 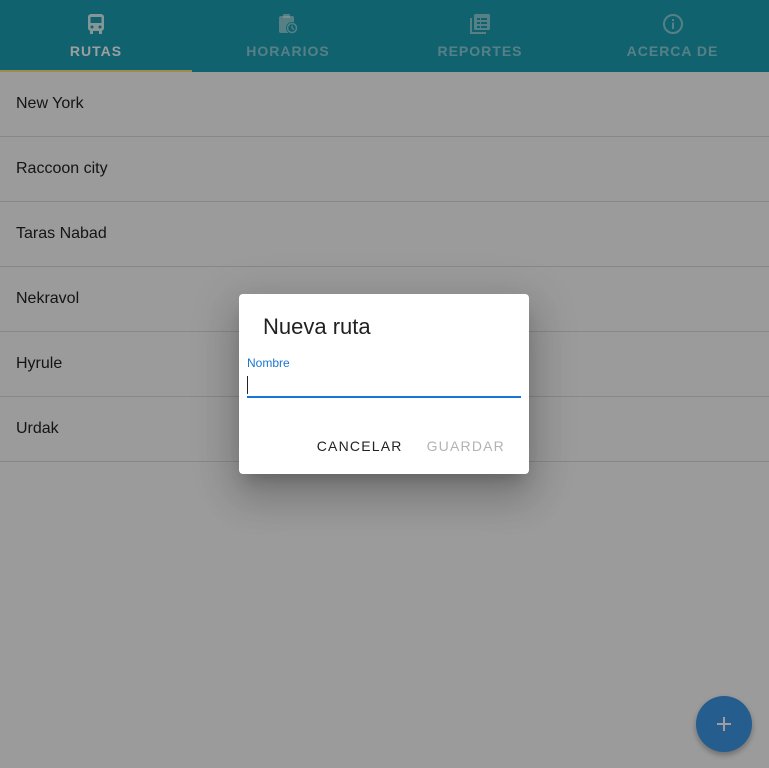 I want to click on name-field-label: Nombre, so click(x=268, y=363).